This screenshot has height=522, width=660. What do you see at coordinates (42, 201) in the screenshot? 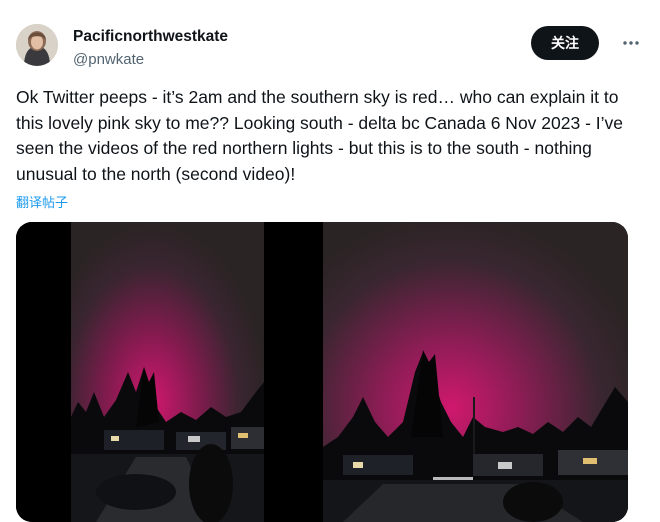
I see `translate-post-link: 翻译帖子` at bounding box center [42, 201].